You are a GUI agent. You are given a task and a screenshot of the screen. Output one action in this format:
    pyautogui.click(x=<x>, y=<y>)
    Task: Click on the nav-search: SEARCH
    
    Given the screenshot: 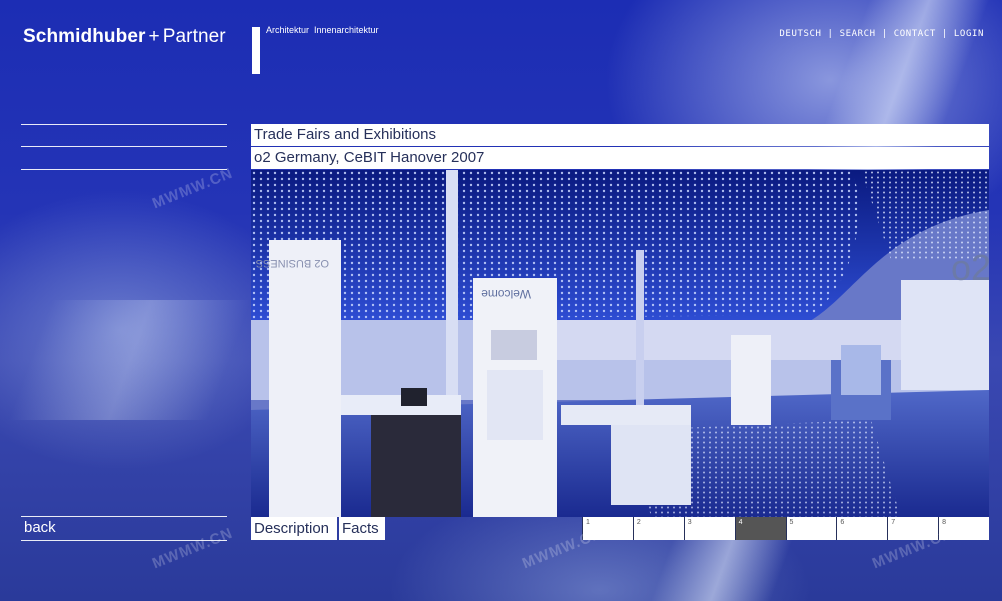 What is the action you would take?
    pyautogui.click(x=858, y=34)
    